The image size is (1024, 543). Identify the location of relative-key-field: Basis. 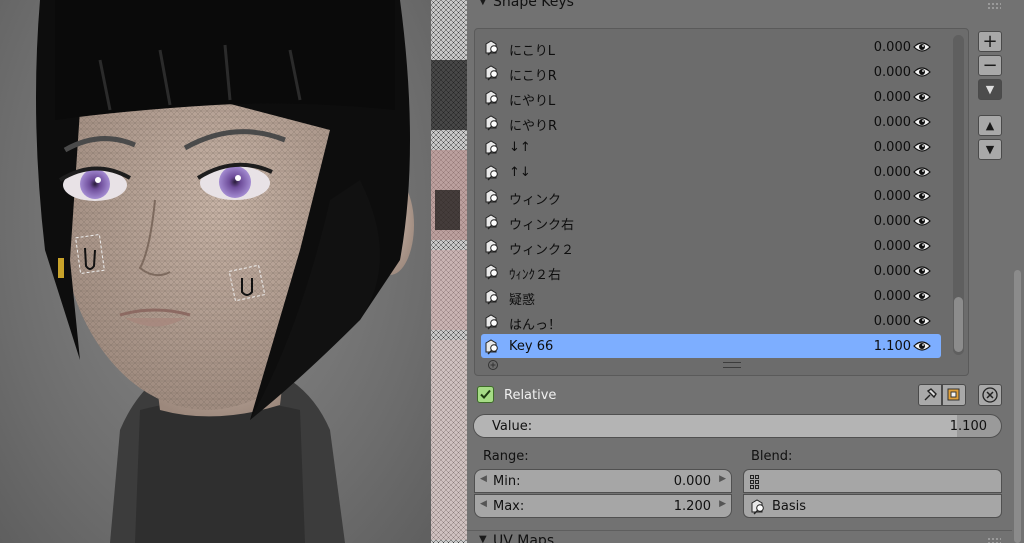
(872, 506).